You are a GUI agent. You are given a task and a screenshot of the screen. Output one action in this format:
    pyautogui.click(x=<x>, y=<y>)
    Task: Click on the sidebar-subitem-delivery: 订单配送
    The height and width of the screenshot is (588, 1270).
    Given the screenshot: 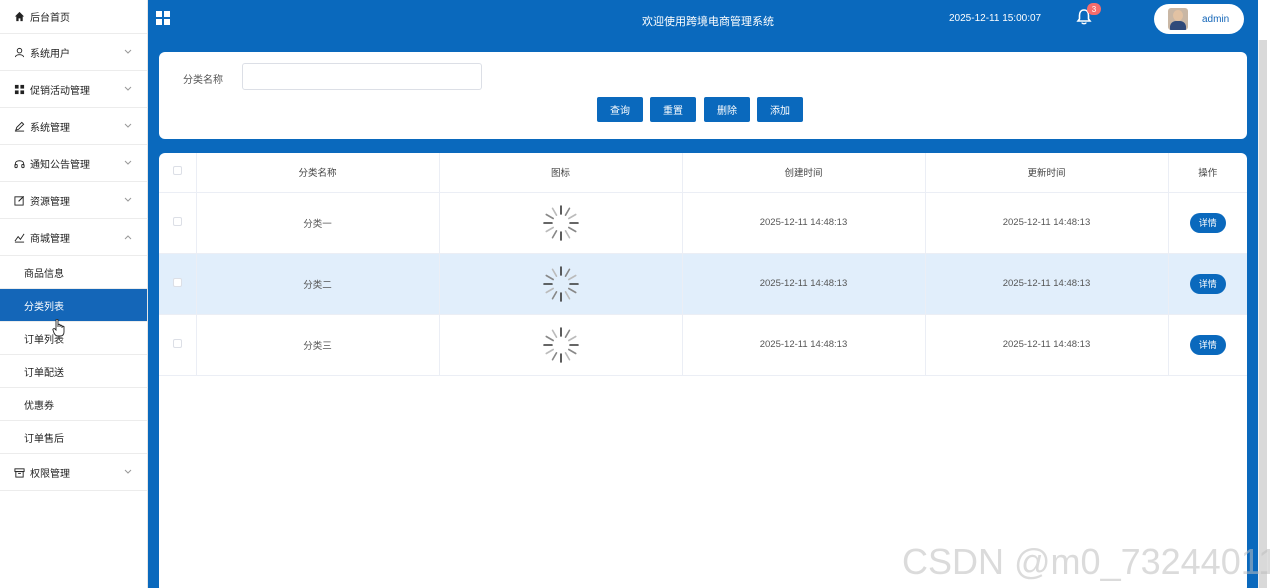 What is the action you would take?
    pyautogui.click(x=73, y=371)
    